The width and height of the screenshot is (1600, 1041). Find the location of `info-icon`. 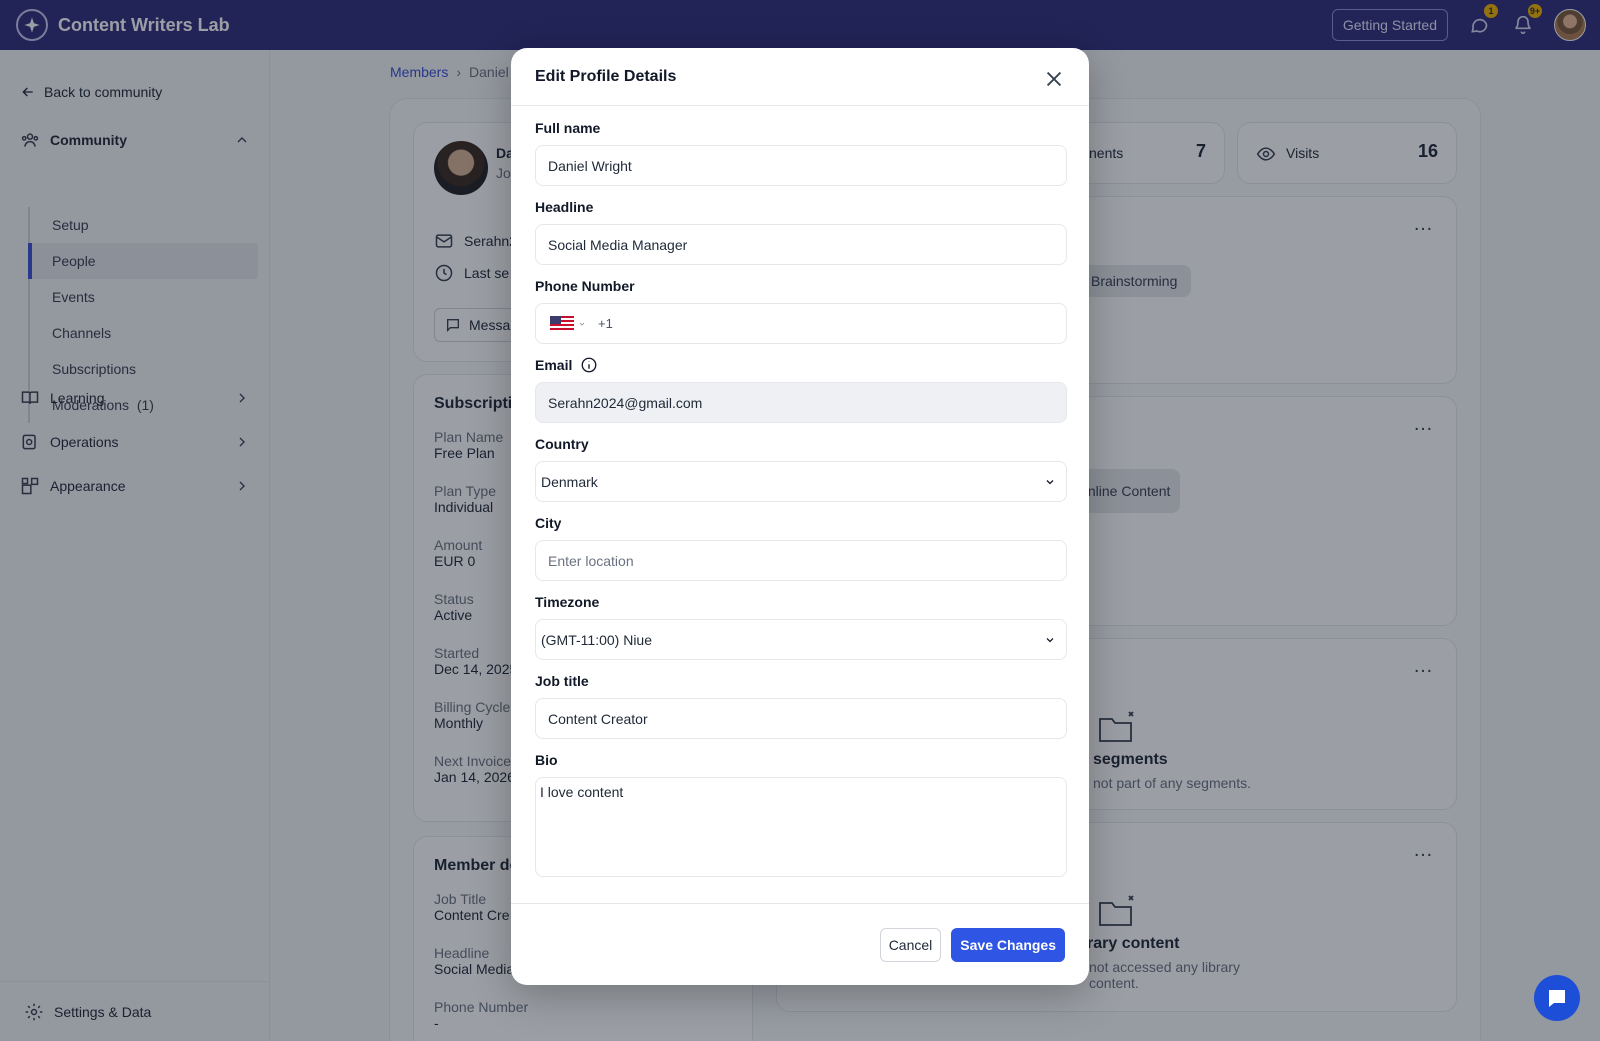

info-icon is located at coordinates (589, 365).